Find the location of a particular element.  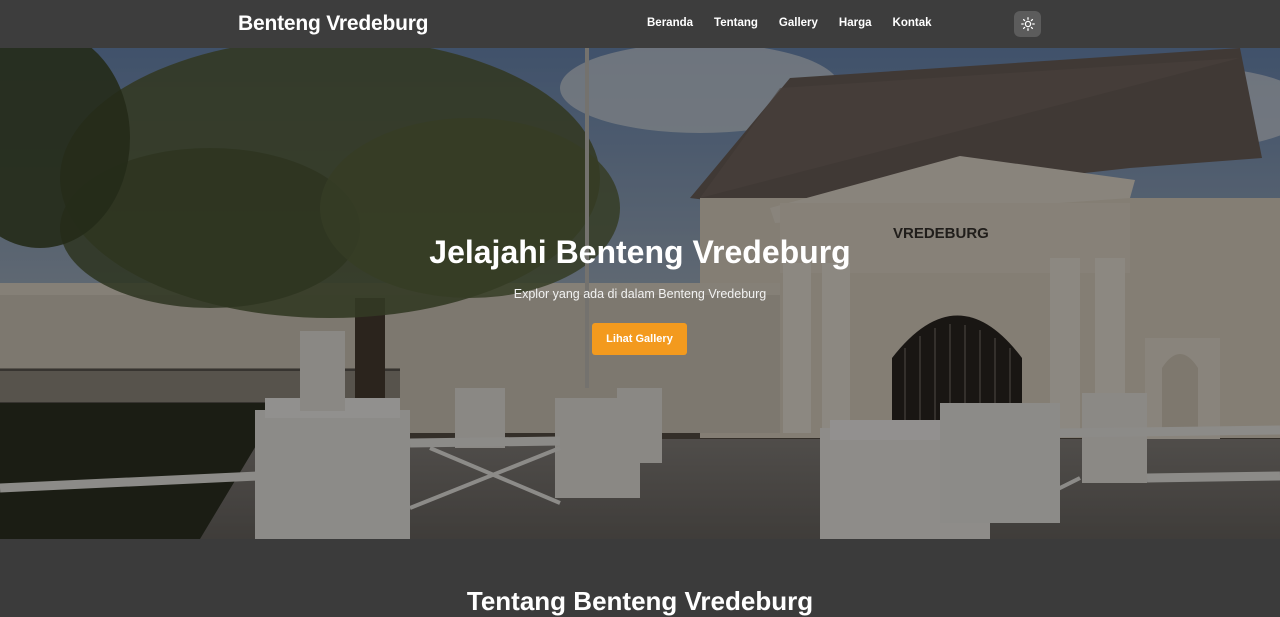

nav-link-harga: Harga is located at coordinates (855, 23).